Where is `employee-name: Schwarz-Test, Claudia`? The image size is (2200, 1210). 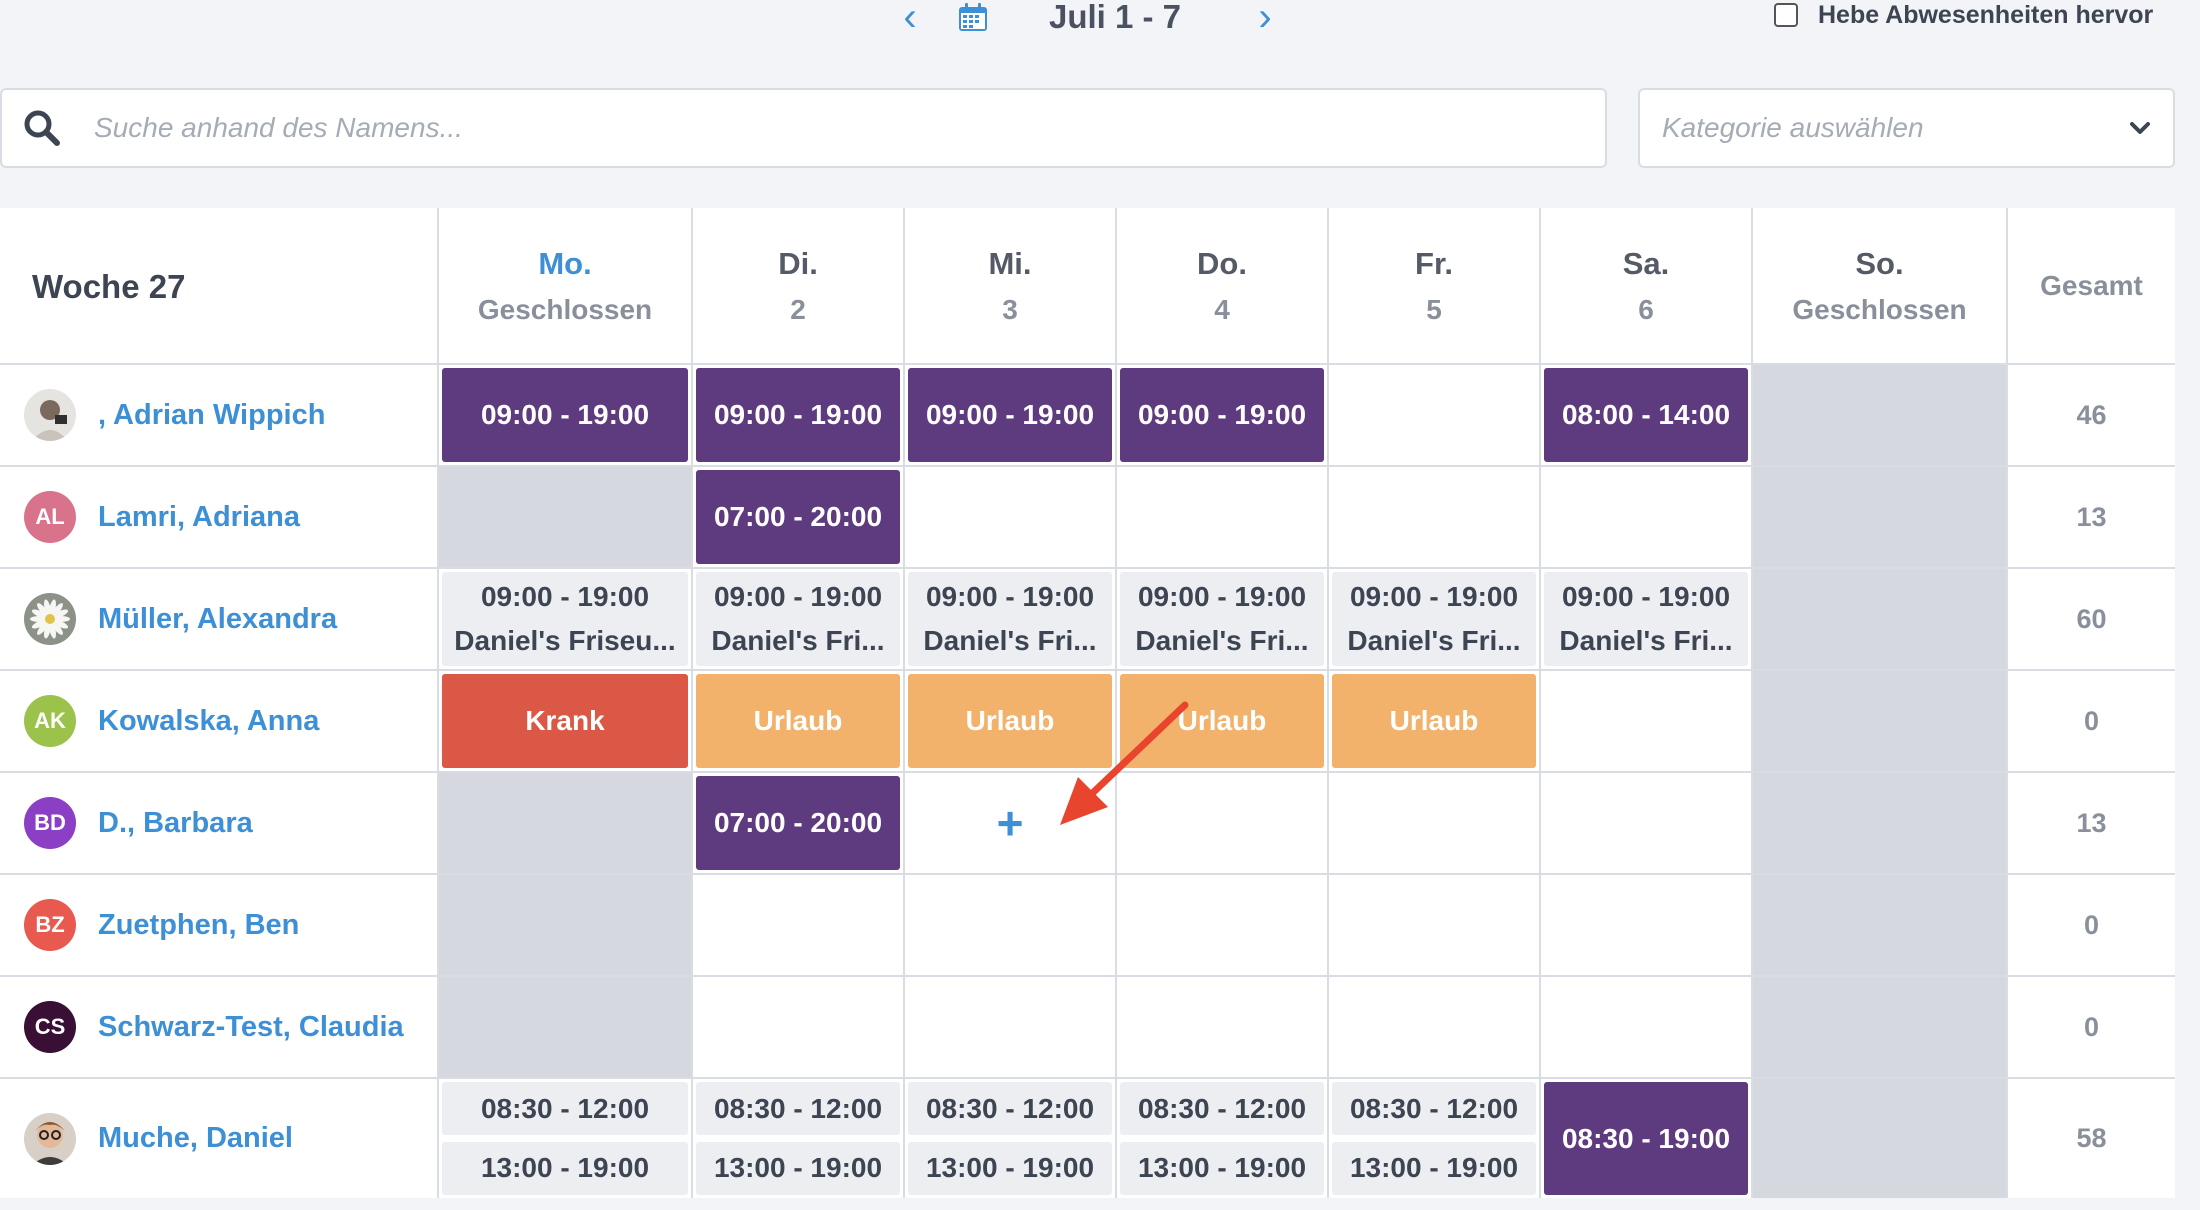 employee-name: Schwarz-Test, Claudia is located at coordinates (251, 1027).